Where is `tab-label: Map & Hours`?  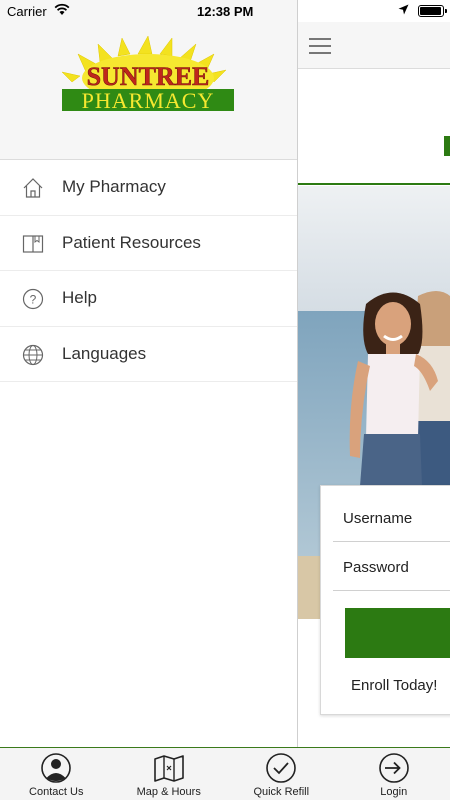
tab-label: Map & Hours is located at coordinates (168, 792).